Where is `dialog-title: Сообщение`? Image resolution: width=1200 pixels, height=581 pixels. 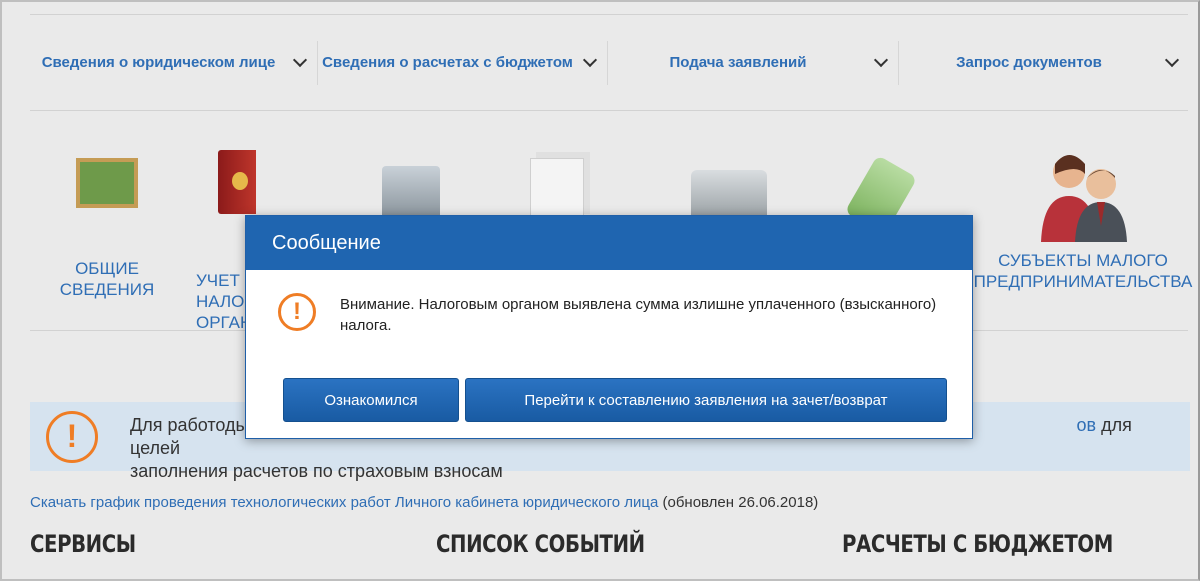 dialog-title: Сообщение is located at coordinates (609, 243).